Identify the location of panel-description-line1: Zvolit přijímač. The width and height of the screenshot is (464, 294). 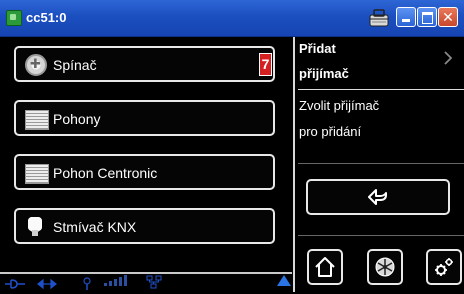
(339, 105).